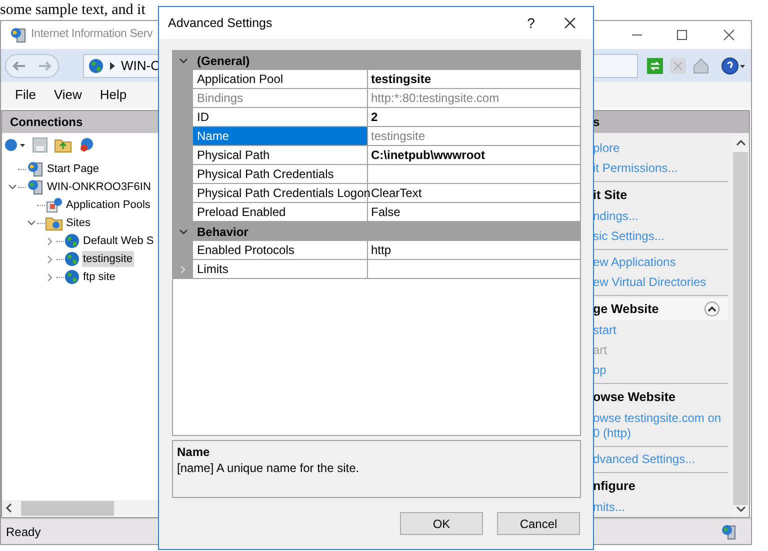 This screenshot has width=768, height=551. What do you see at coordinates (63, 145) in the screenshot?
I see `up-folder-icon` at bounding box center [63, 145].